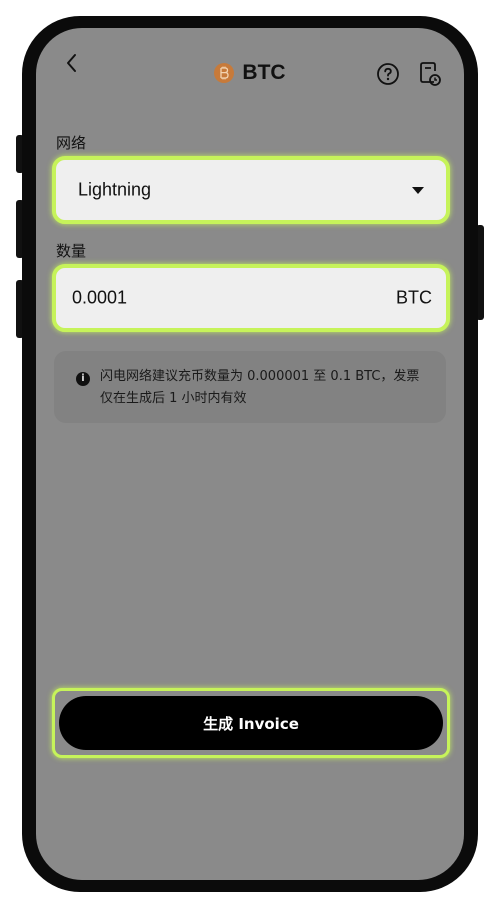  I want to click on history-button, so click(430, 74).